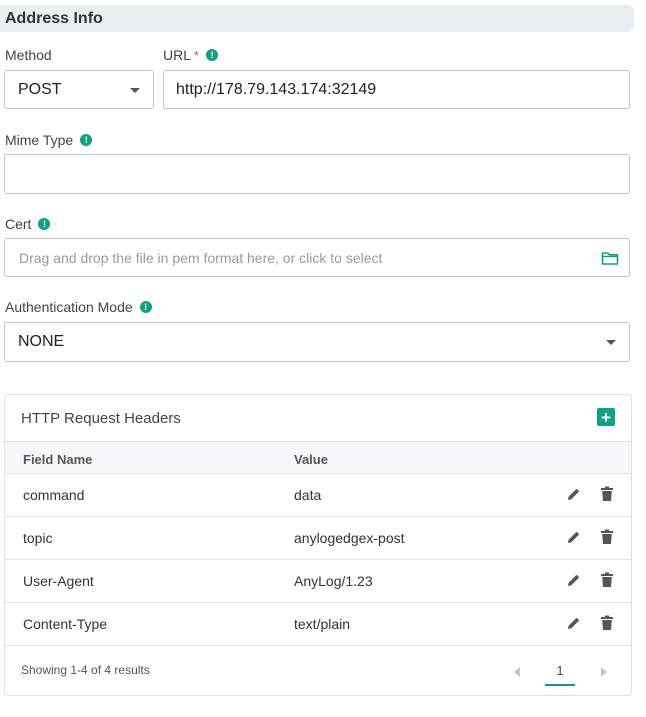 The width and height of the screenshot is (646, 717). Describe the element at coordinates (69, 307) in the screenshot. I see `auth-label: Authentication Mode` at that location.